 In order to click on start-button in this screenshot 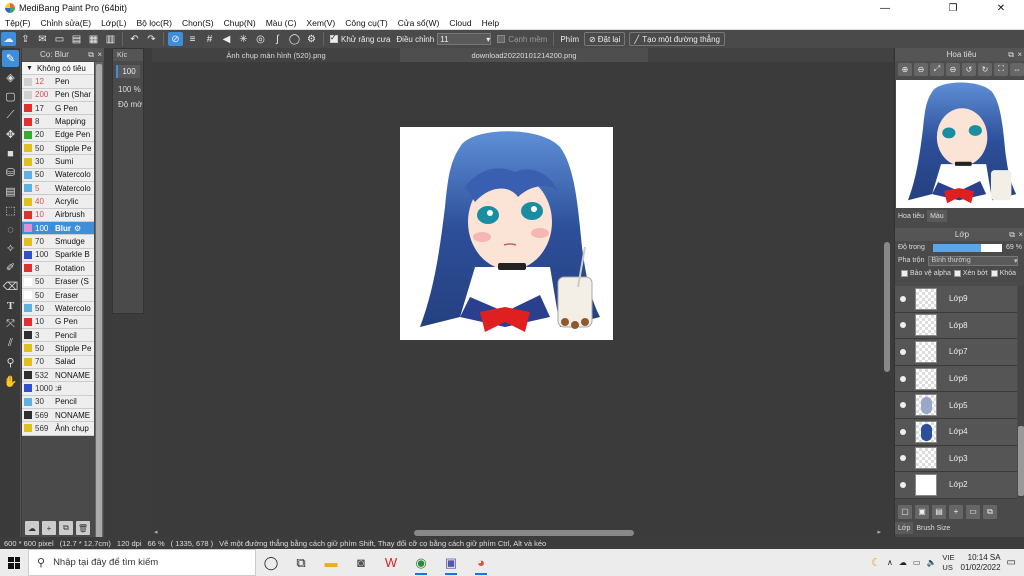, I will do `click(14, 562)`.